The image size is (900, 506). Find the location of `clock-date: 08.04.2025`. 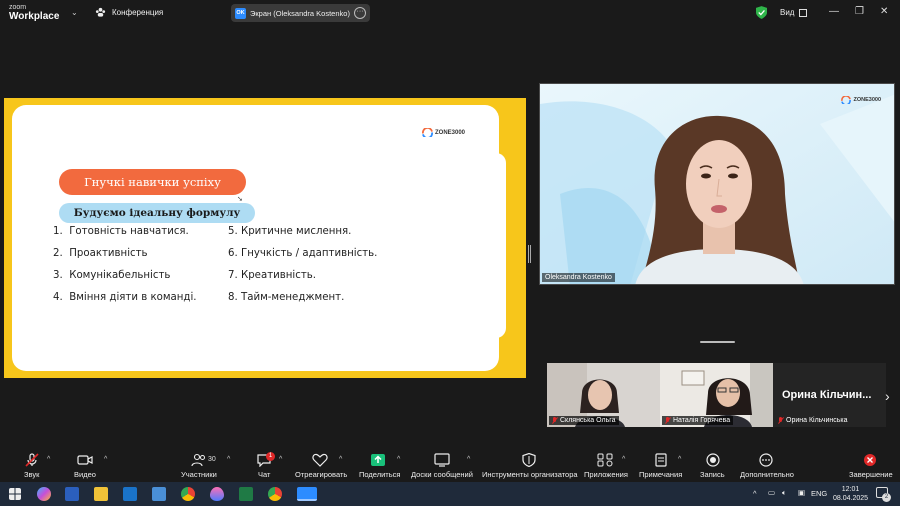

clock-date: 08.04.2025 is located at coordinates (851, 498).